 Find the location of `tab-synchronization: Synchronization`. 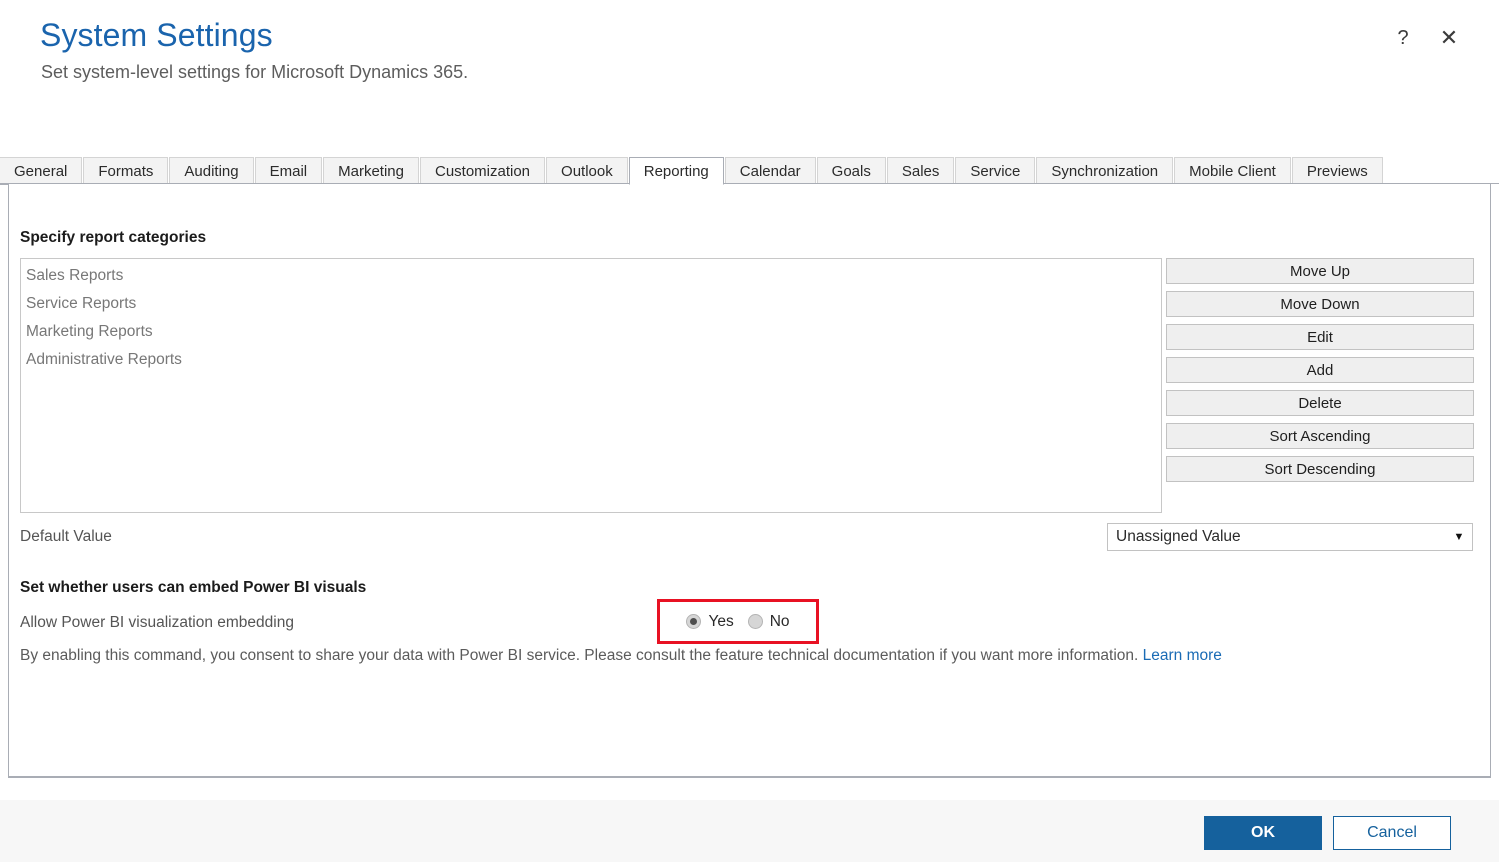

tab-synchronization: Synchronization is located at coordinates (1105, 171).